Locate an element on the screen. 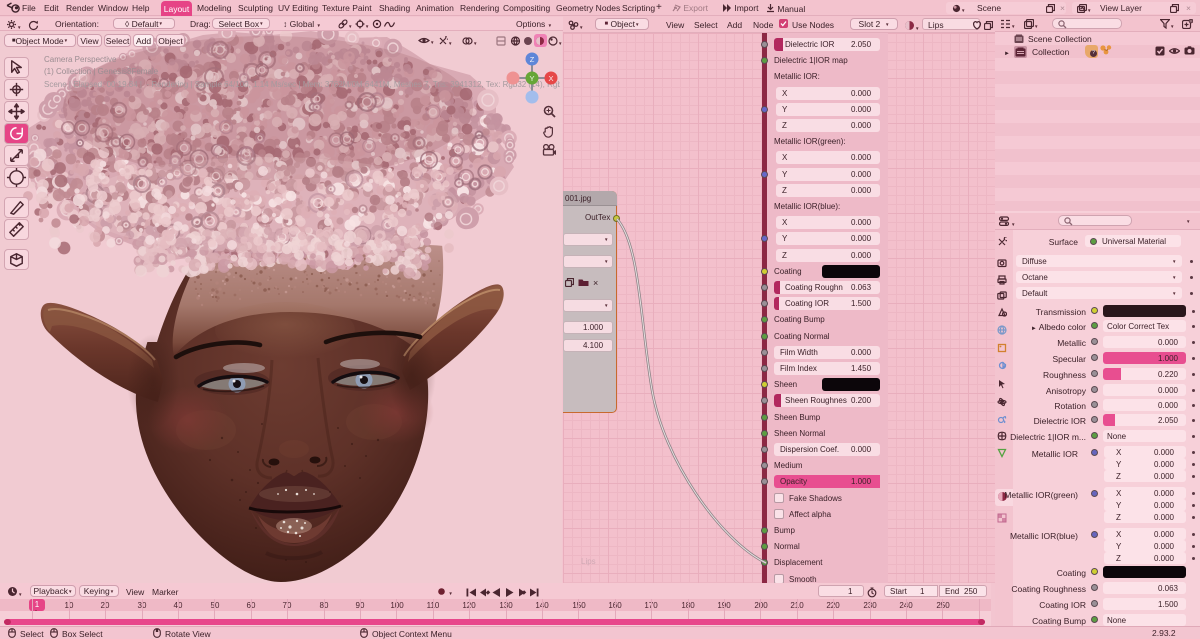 The image size is (1200, 639). svg-text: Z is located at coordinates (532, 59).